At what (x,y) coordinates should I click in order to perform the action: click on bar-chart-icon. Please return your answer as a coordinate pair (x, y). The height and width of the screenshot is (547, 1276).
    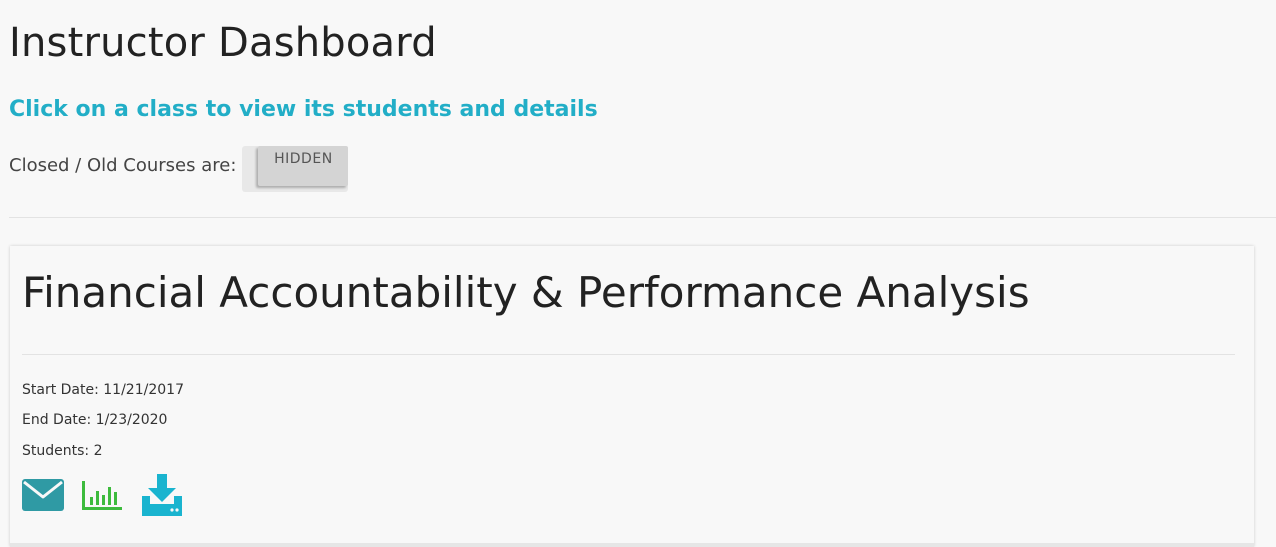
    Looking at the image, I should click on (102, 495).